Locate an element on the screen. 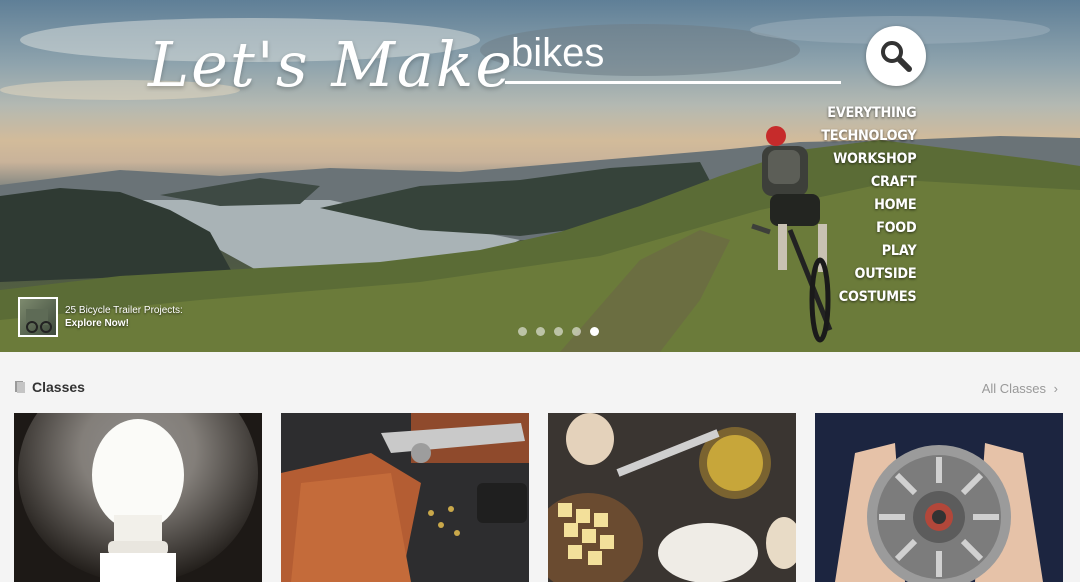 This screenshot has height=582, width=1080. category-everything: EVERYTHING is located at coordinates (868, 113).